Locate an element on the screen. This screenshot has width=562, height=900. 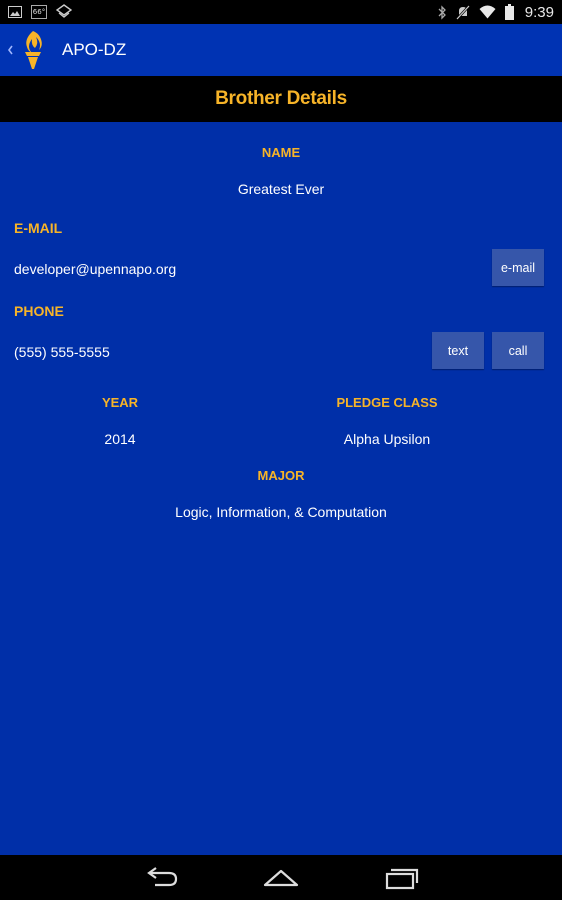
back-icon is located at coordinates (161, 878).